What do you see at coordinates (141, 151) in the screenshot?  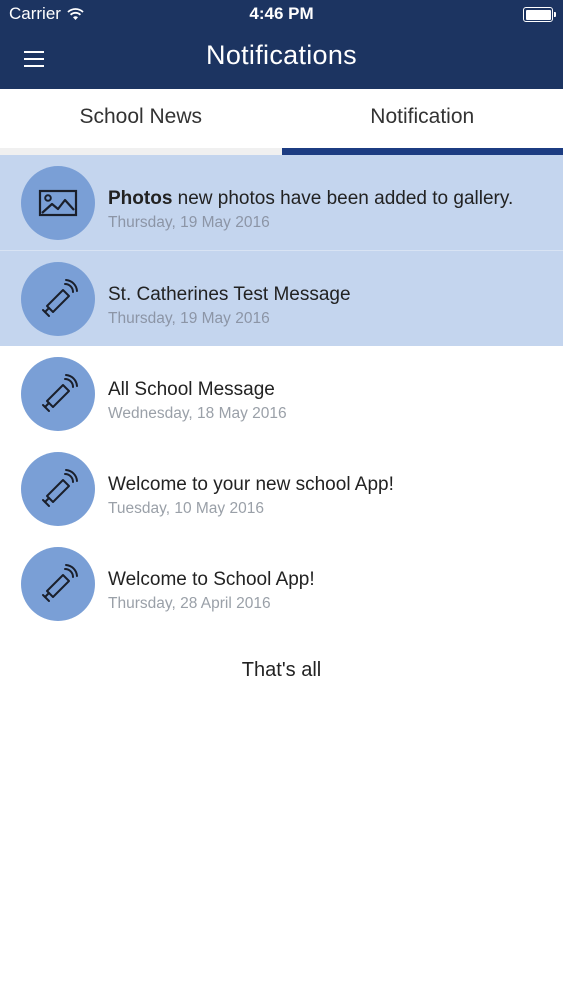 I see `tab-indicator` at bounding box center [141, 151].